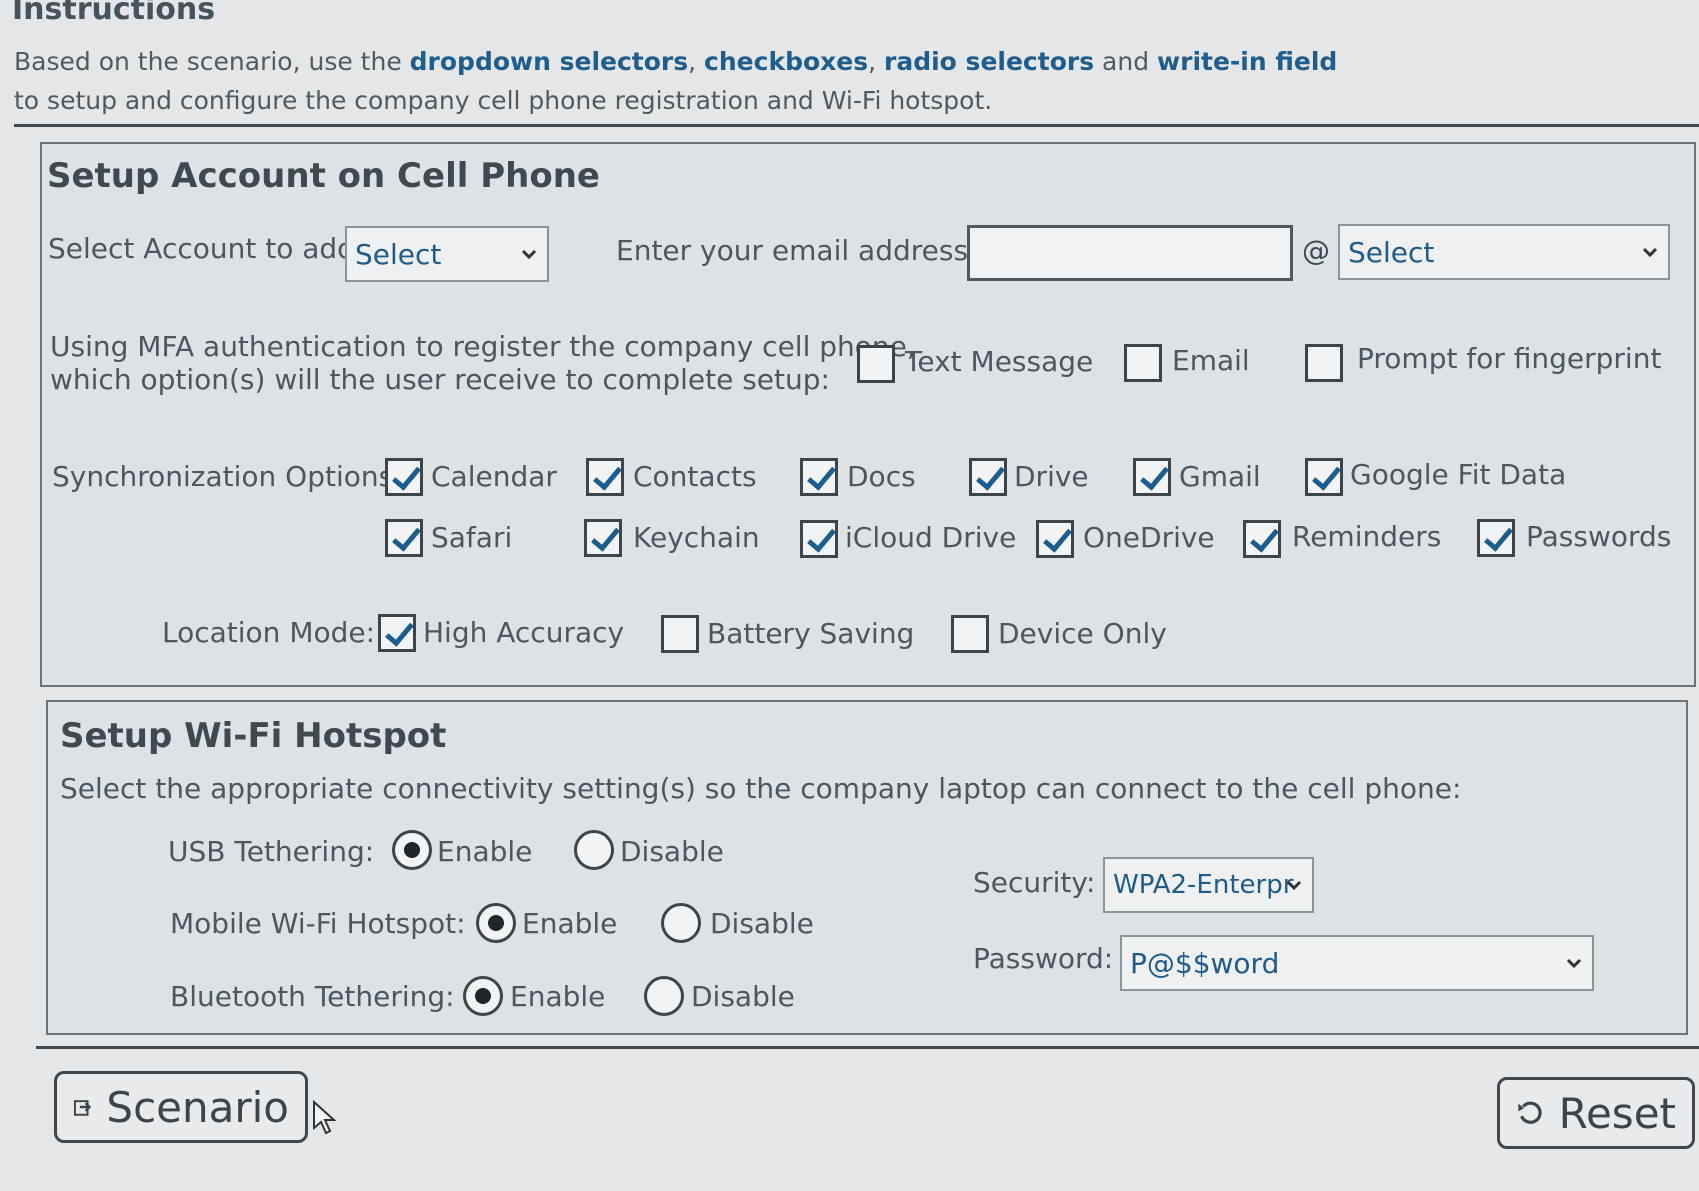 The height and width of the screenshot is (1191, 1699). I want to click on mfa-fingerprint-label: Prompt for fingerprint, so click(1509, 358).